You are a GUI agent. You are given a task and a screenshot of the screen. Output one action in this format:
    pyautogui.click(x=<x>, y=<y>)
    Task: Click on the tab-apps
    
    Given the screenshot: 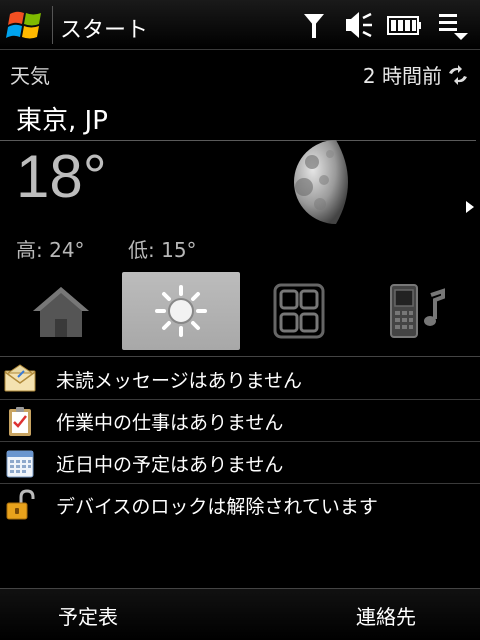 What is the action you would take?
    pyautogui.click(x=299, y=311)
    